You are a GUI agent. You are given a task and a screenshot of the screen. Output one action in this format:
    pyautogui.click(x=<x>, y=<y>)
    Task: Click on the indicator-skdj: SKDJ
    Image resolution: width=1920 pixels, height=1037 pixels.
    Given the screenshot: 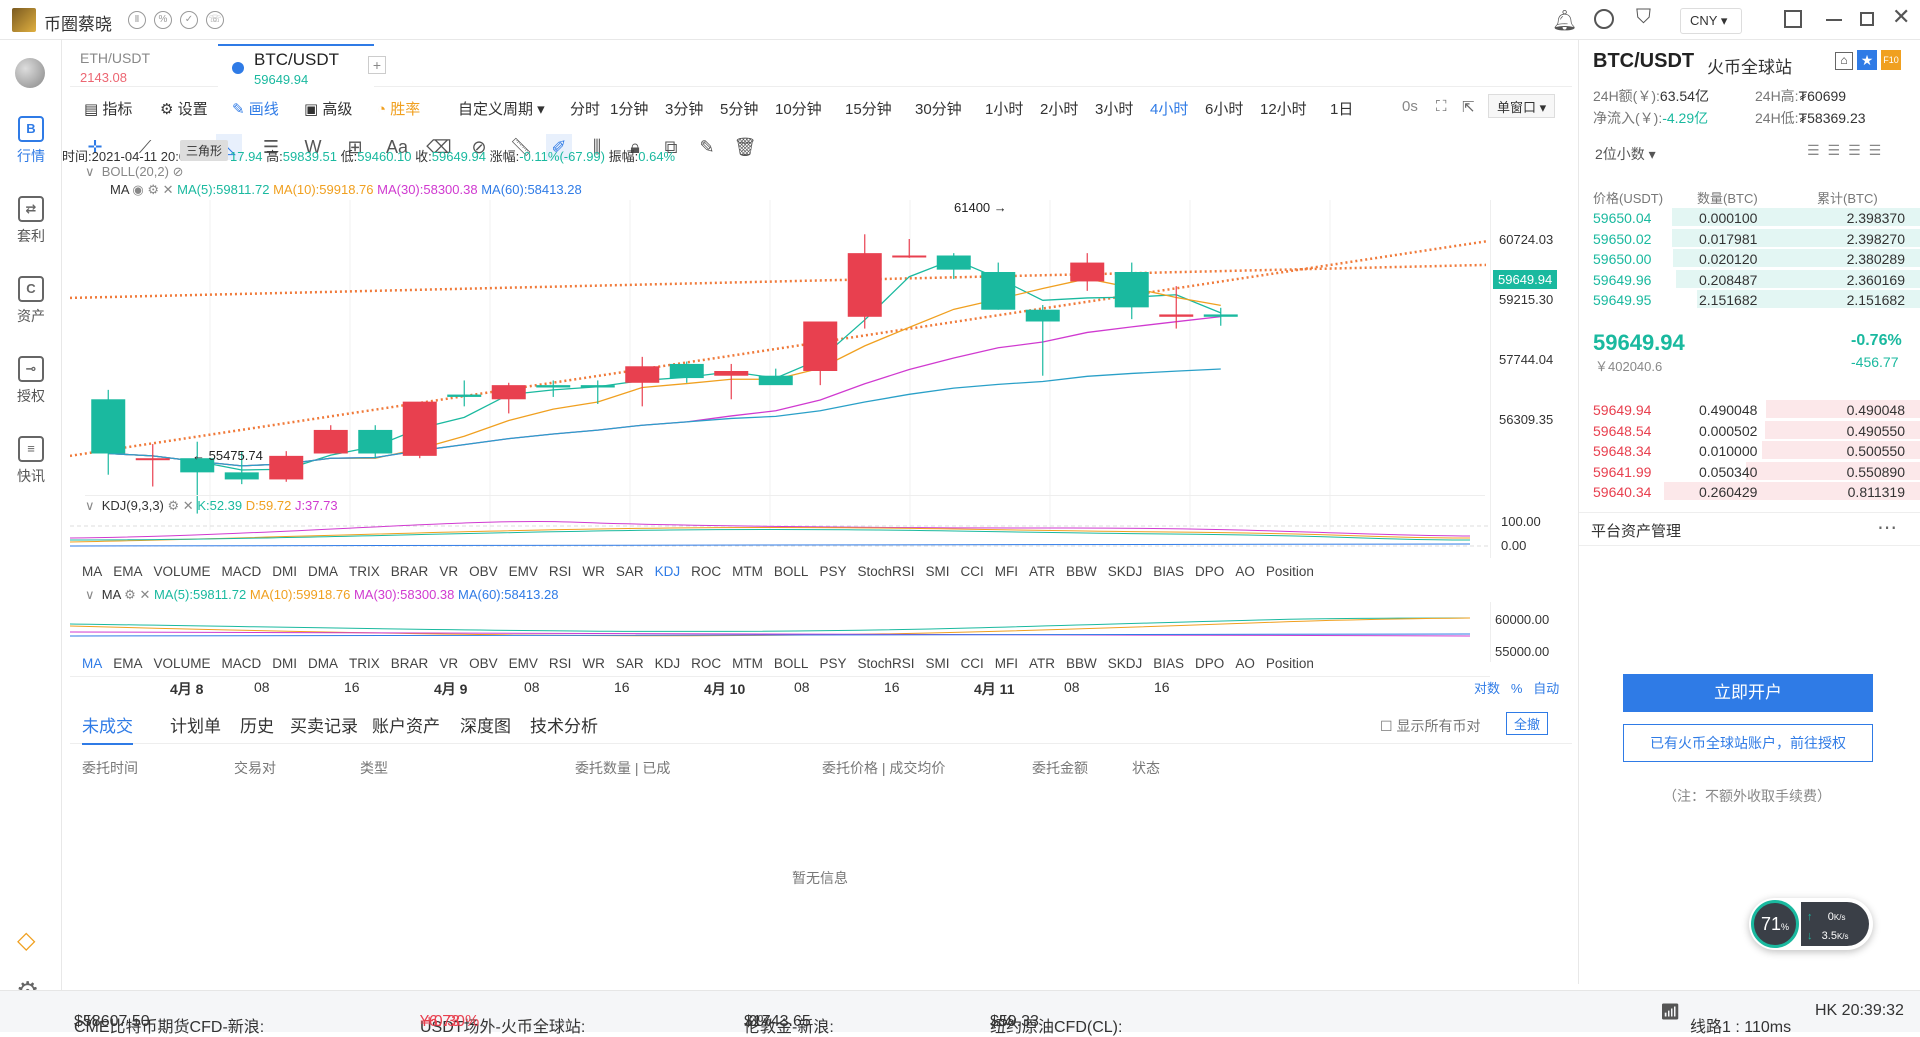 What is the action you would take?
    pyautogui.click(x=1125, y=663)
    